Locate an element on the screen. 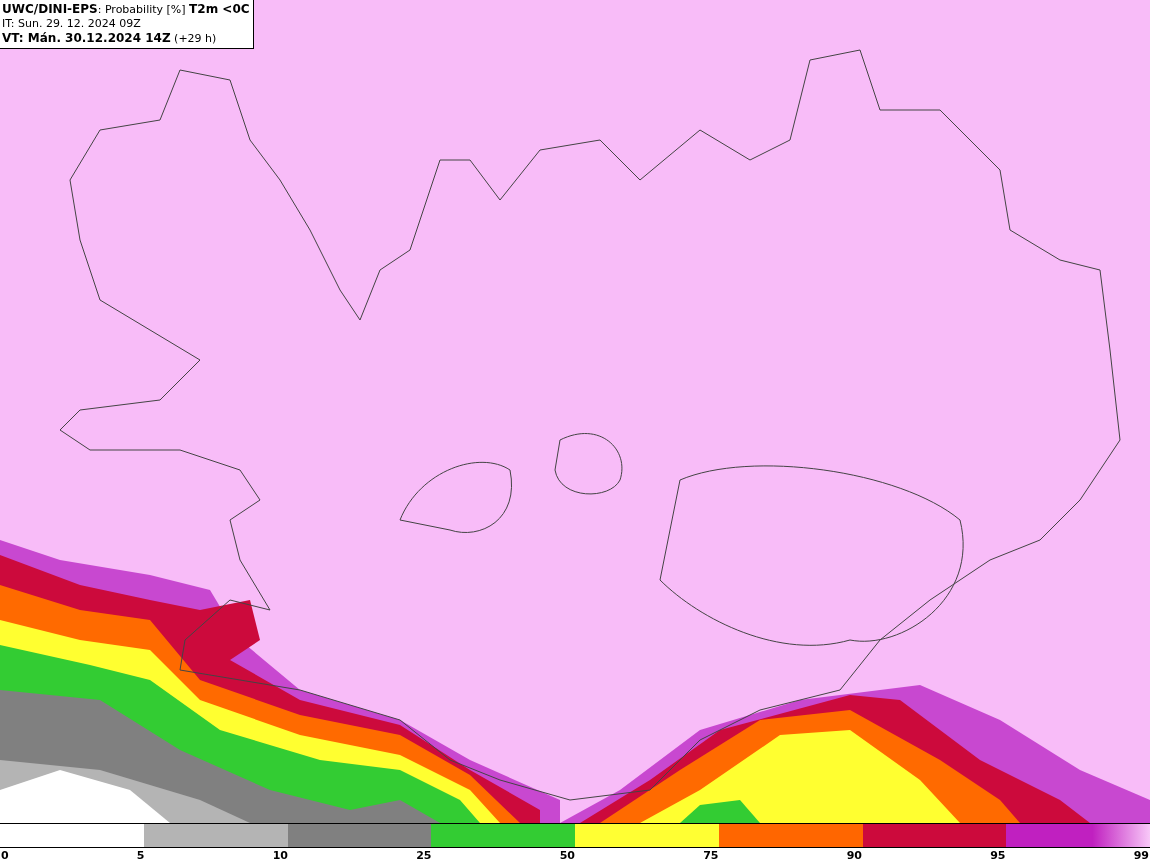 The width and height of the screenshot is (1150, 863). map-title: UWC/DINI-EPS: Probability [%] T2m <0C is located at coordinates (126, 9).